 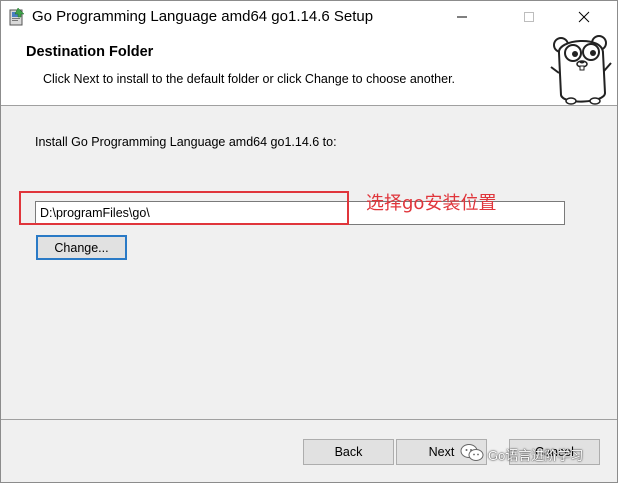 What do you see at coordinates (90, 52) in the screenshot?
I see `page-title: Destination Folder` at bounding box center [90, 52].